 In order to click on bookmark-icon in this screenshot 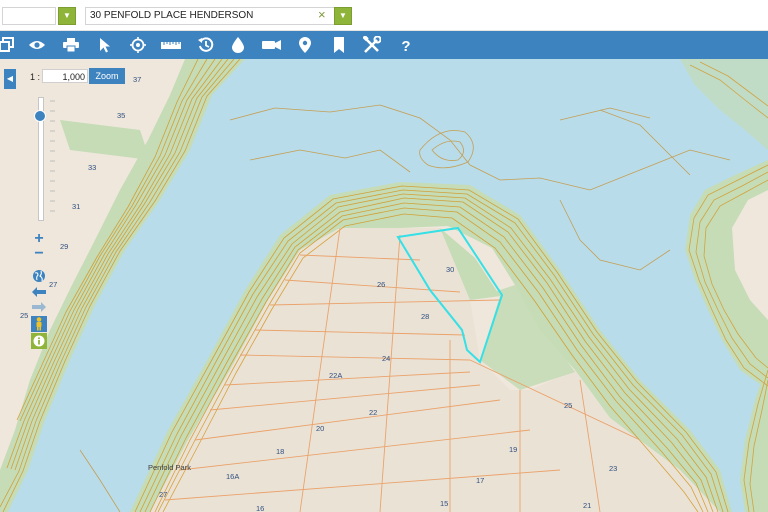, I will do `click(339, 45)`.